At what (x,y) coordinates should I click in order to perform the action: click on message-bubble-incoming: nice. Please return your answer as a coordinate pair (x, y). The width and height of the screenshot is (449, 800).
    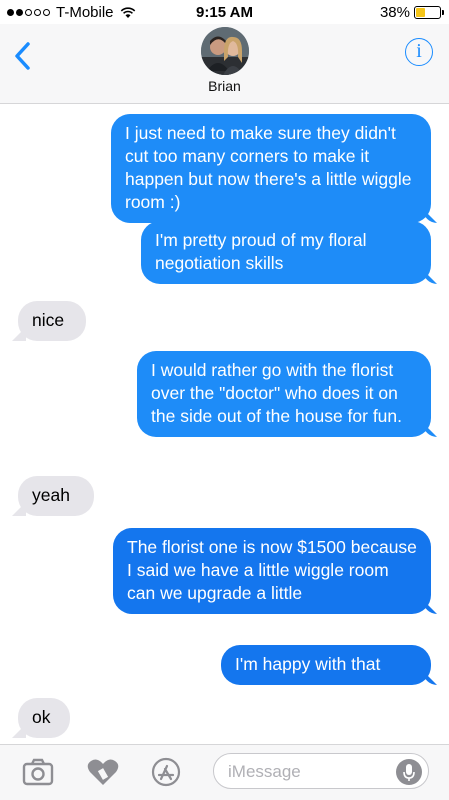
    Looking at the image, I should click on (52, 321).